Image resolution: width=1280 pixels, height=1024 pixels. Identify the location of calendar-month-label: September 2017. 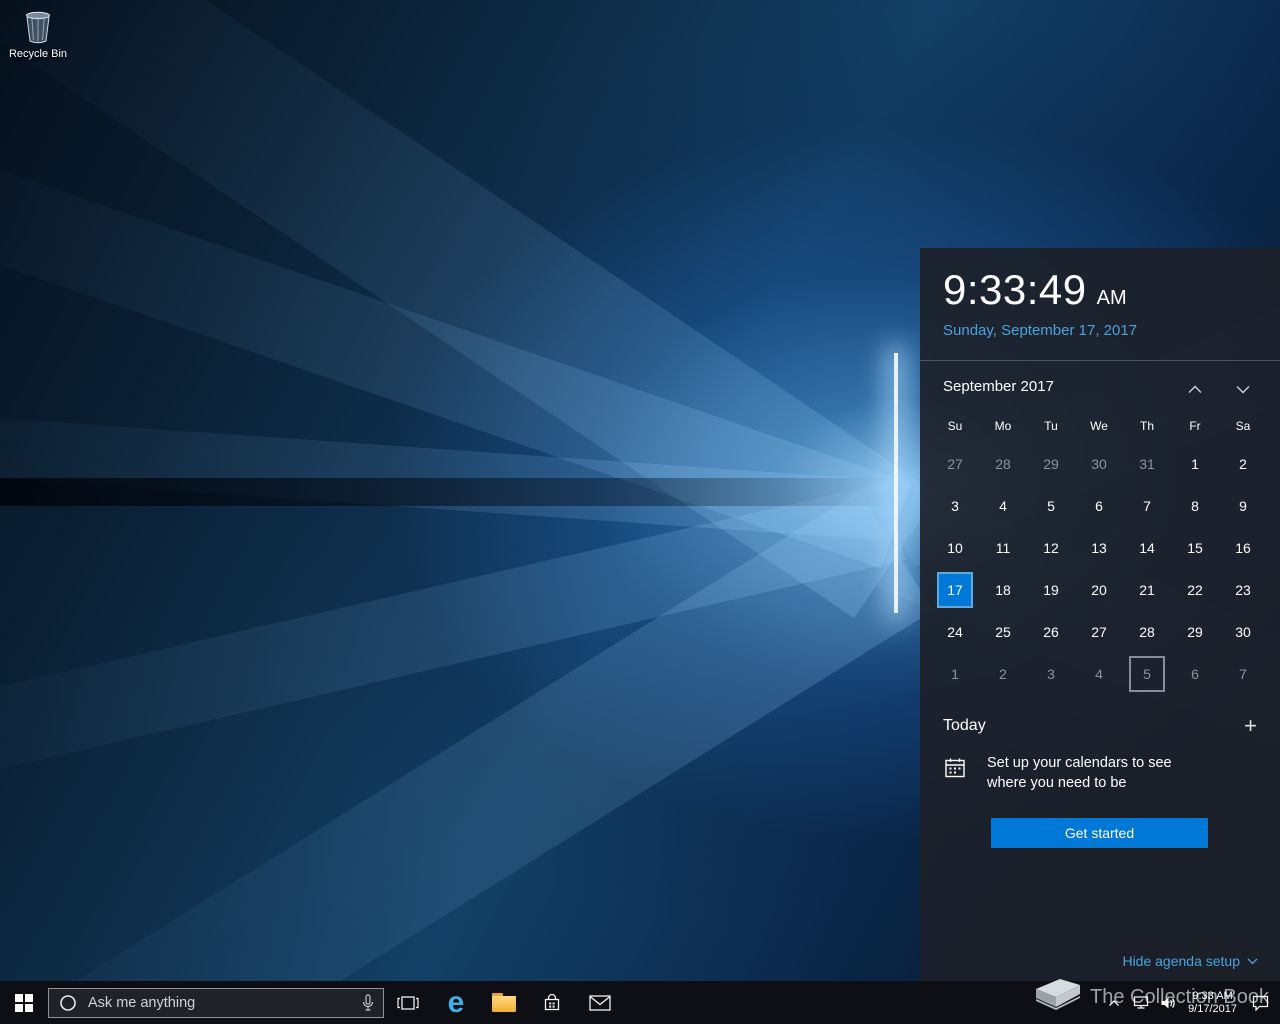
(998, 386).